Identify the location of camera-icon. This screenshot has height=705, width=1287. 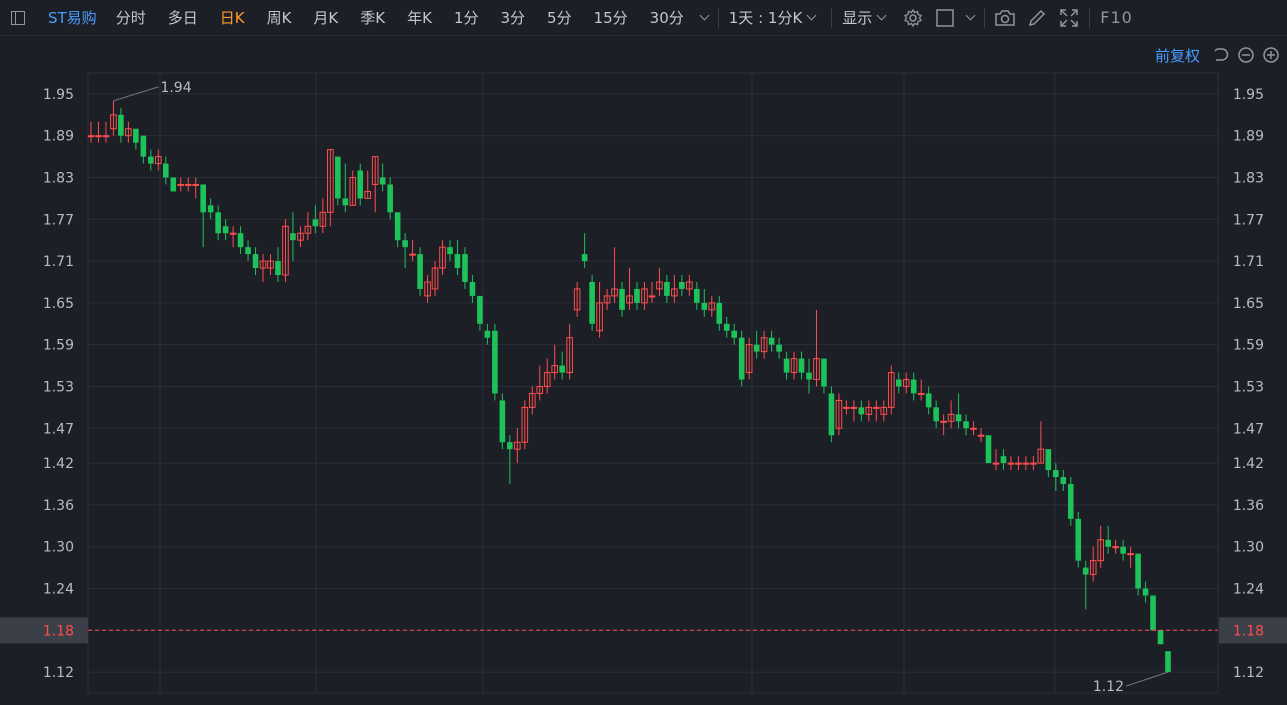
(1005, 18).